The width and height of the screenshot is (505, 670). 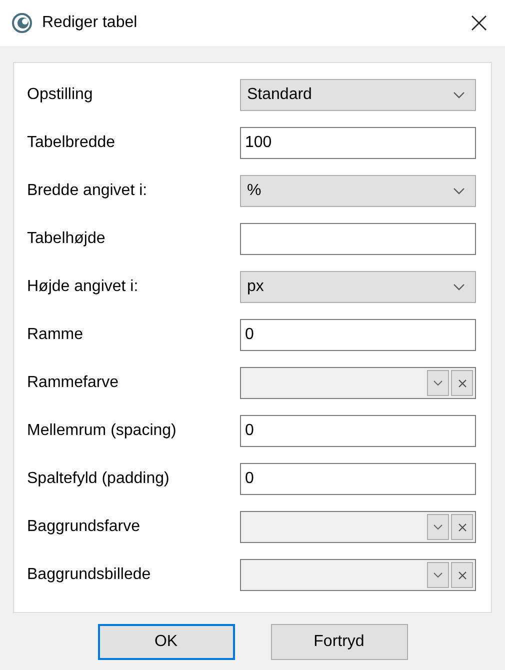 What do you see at coordinates (254, 191) in the screenshot?
I see `dropdown-value: %` at bounding box center [254, 191].